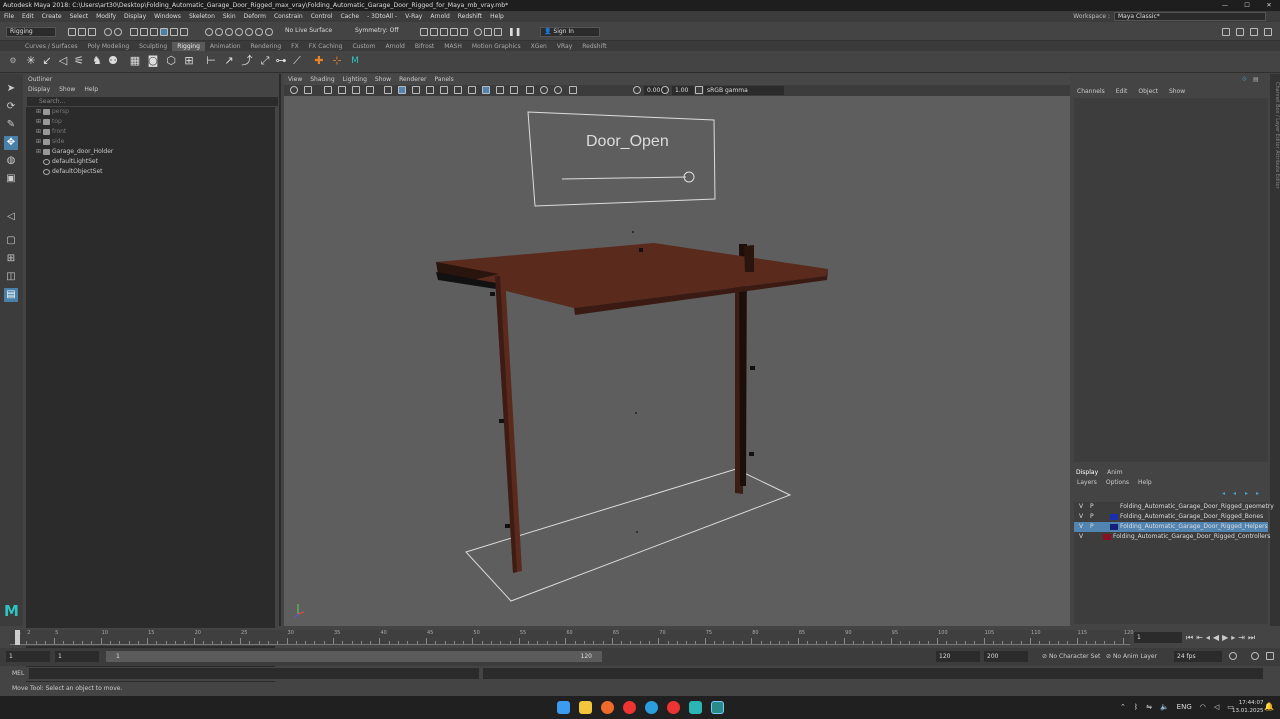 This screenshot has width=1280, height=719. Describe the element at coordinates (328, 90) in the screenshot. I see `image-plane-icon` at that location.